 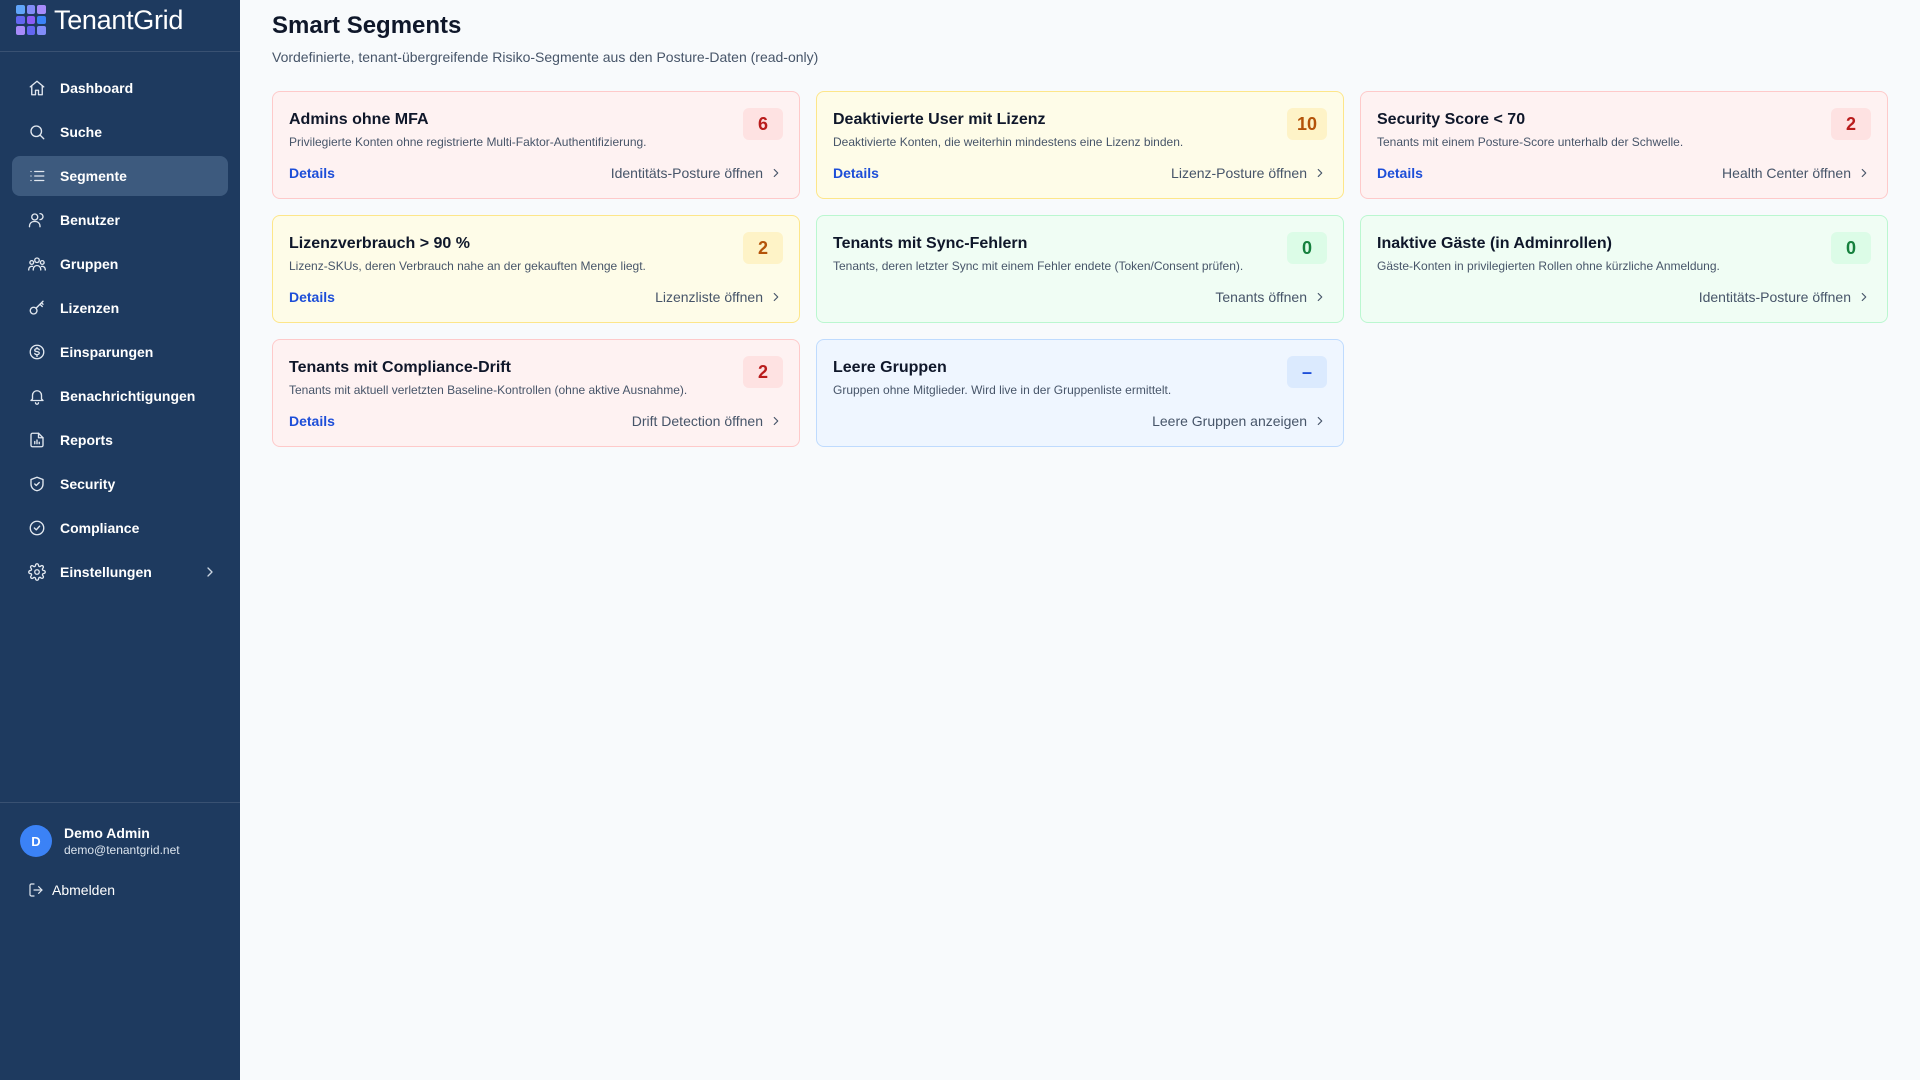 What do you see at coordinates (97, 88) in the screenshot?
I see `sidebar-item-label: Dashboard` at bounding box center [97, 88].